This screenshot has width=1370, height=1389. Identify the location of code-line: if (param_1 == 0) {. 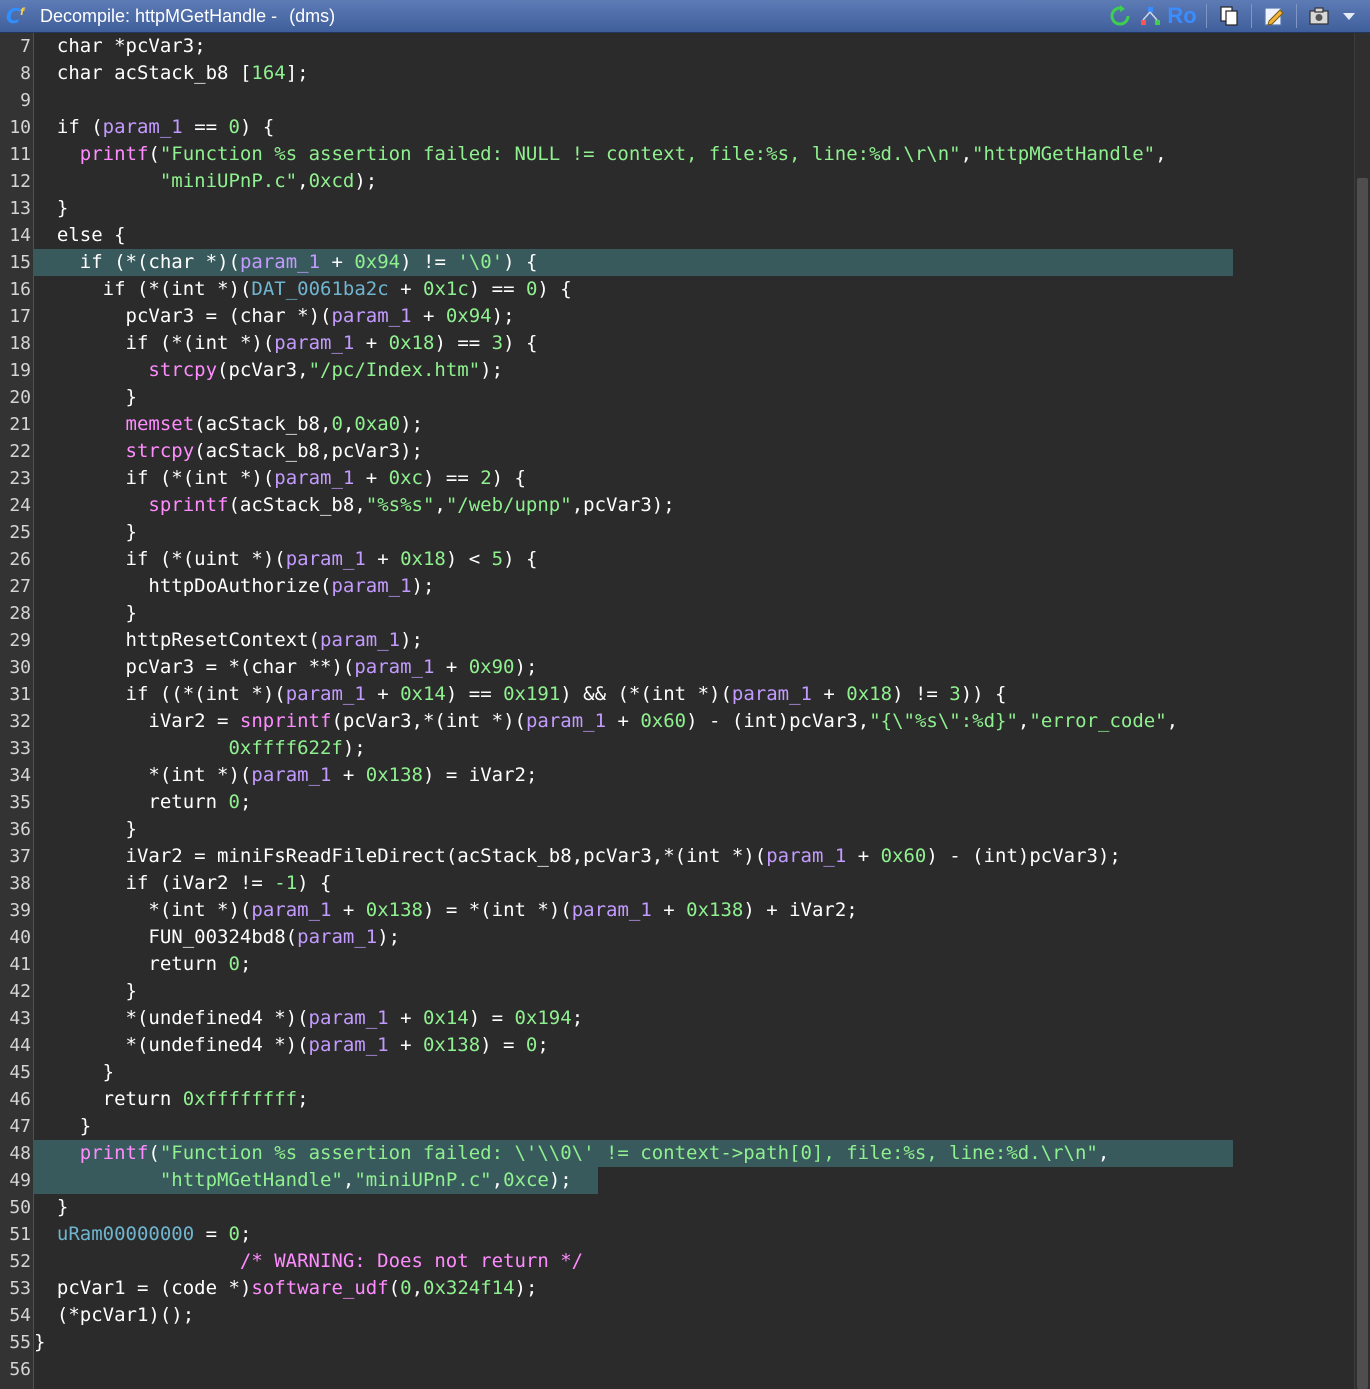
(154, 127).